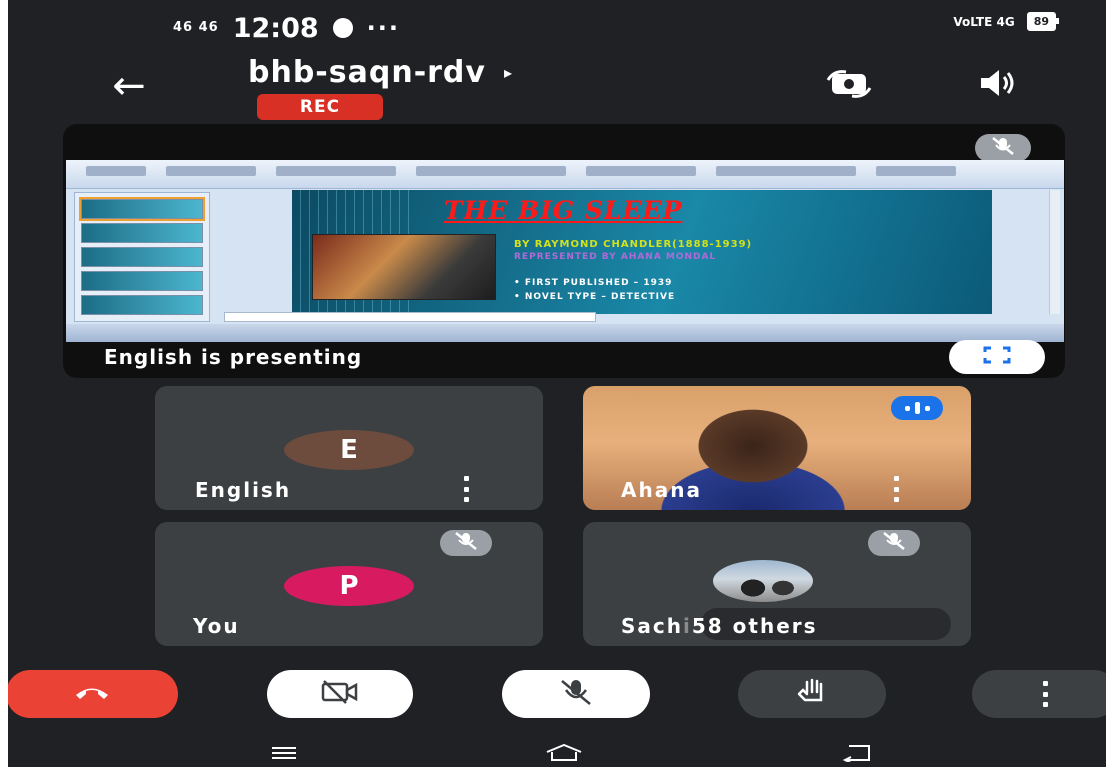  I want to click on participant-tile-ahana: Ahana, so click(777, 448).